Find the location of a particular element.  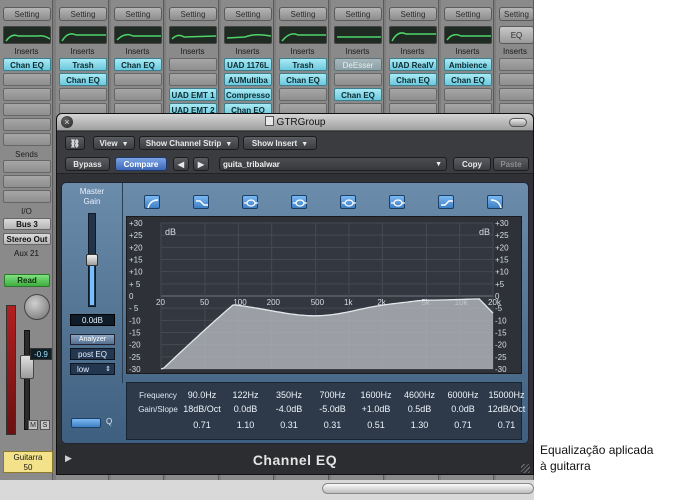

band-3-bell-icon is located at coordinates (250, 202).